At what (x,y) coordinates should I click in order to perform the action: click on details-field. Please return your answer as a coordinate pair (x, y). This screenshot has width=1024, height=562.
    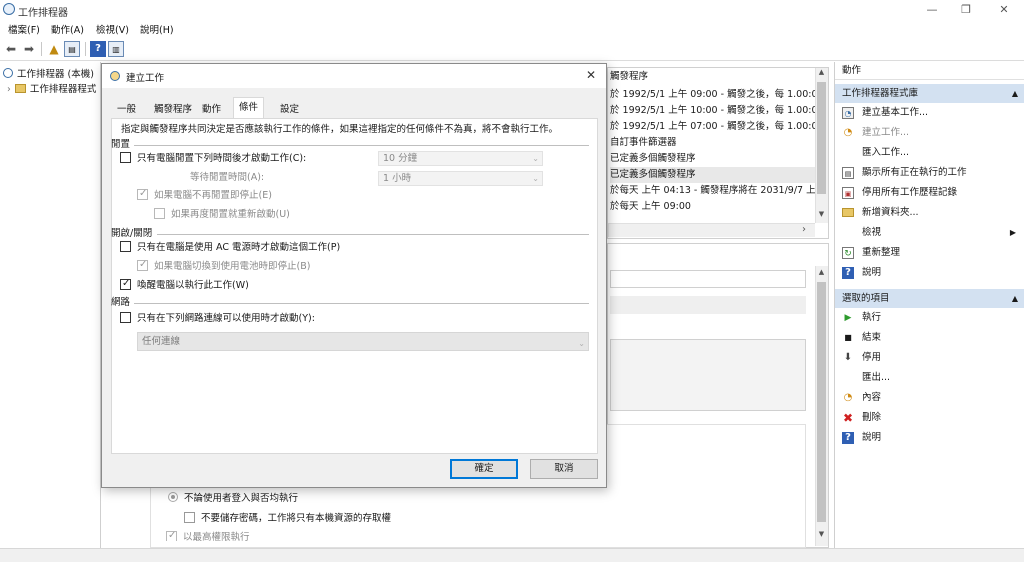
    Looking at the image, I should click on (708, 279).